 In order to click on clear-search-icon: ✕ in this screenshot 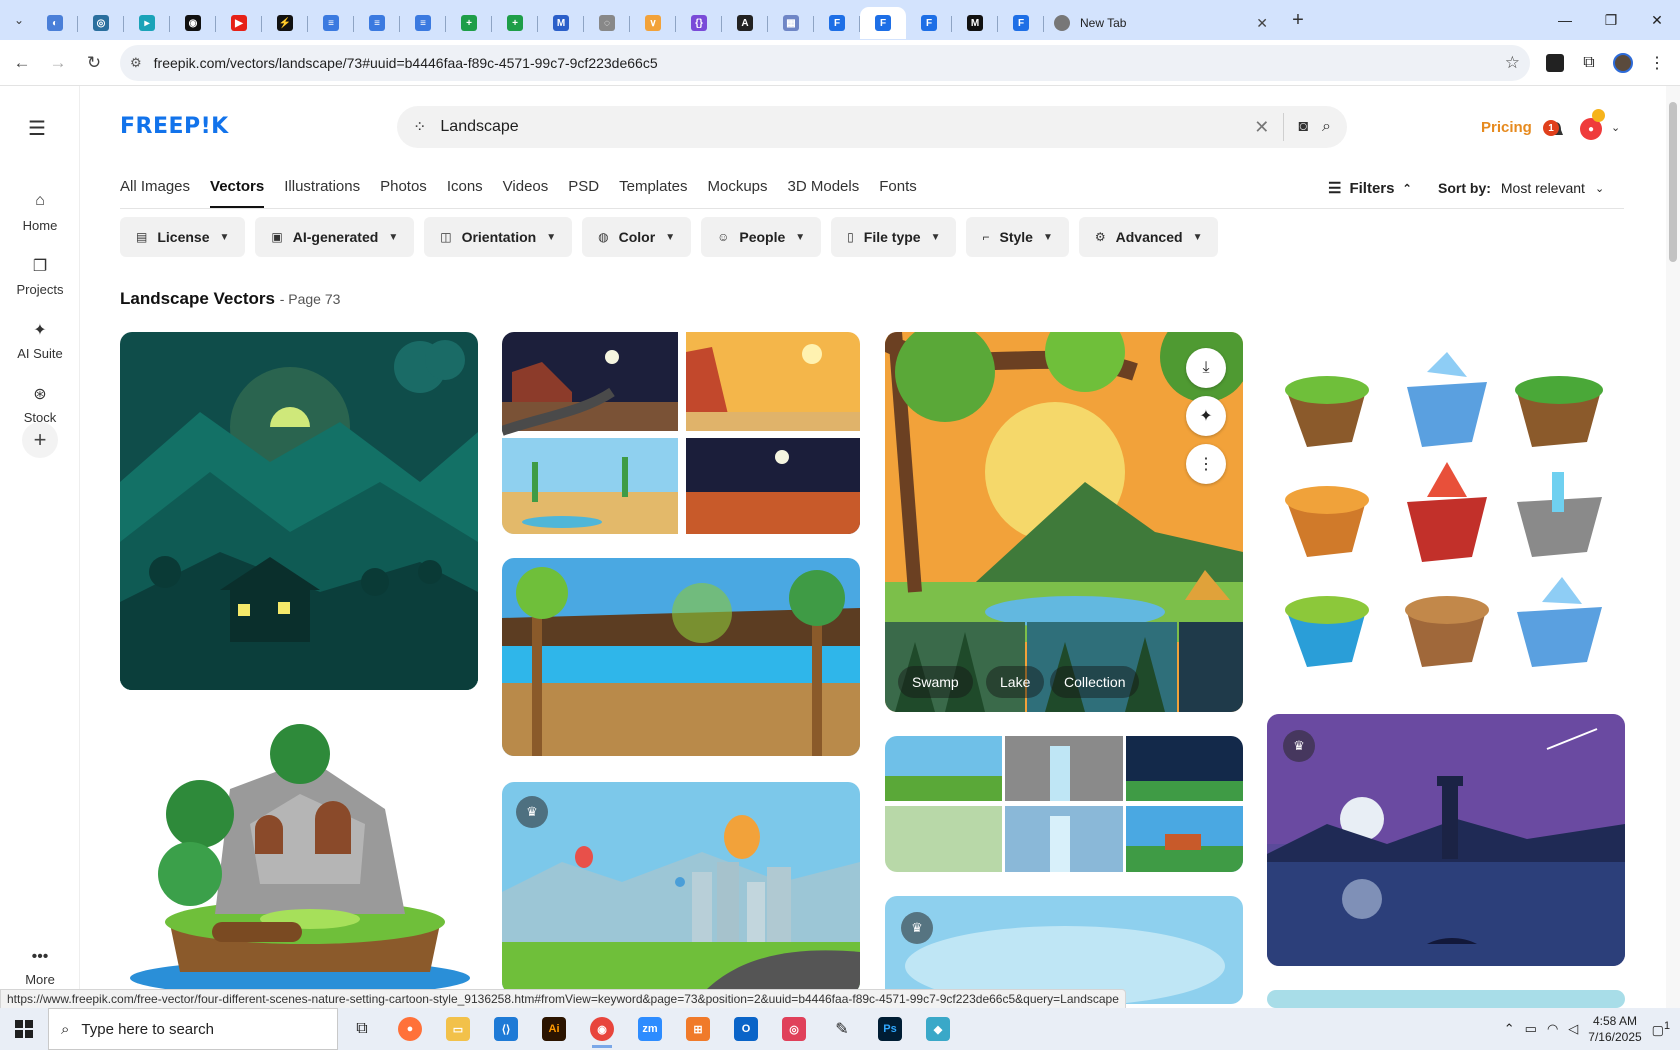, I will do `click(1261, 127)`.